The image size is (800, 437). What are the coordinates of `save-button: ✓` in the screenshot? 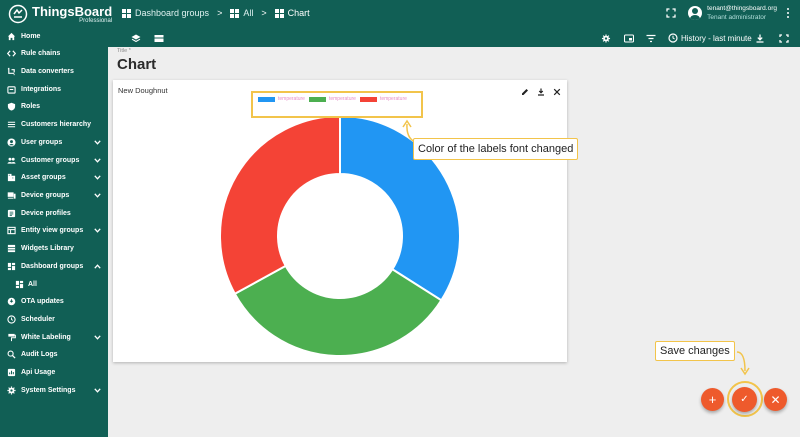 It's located at (744, 399).